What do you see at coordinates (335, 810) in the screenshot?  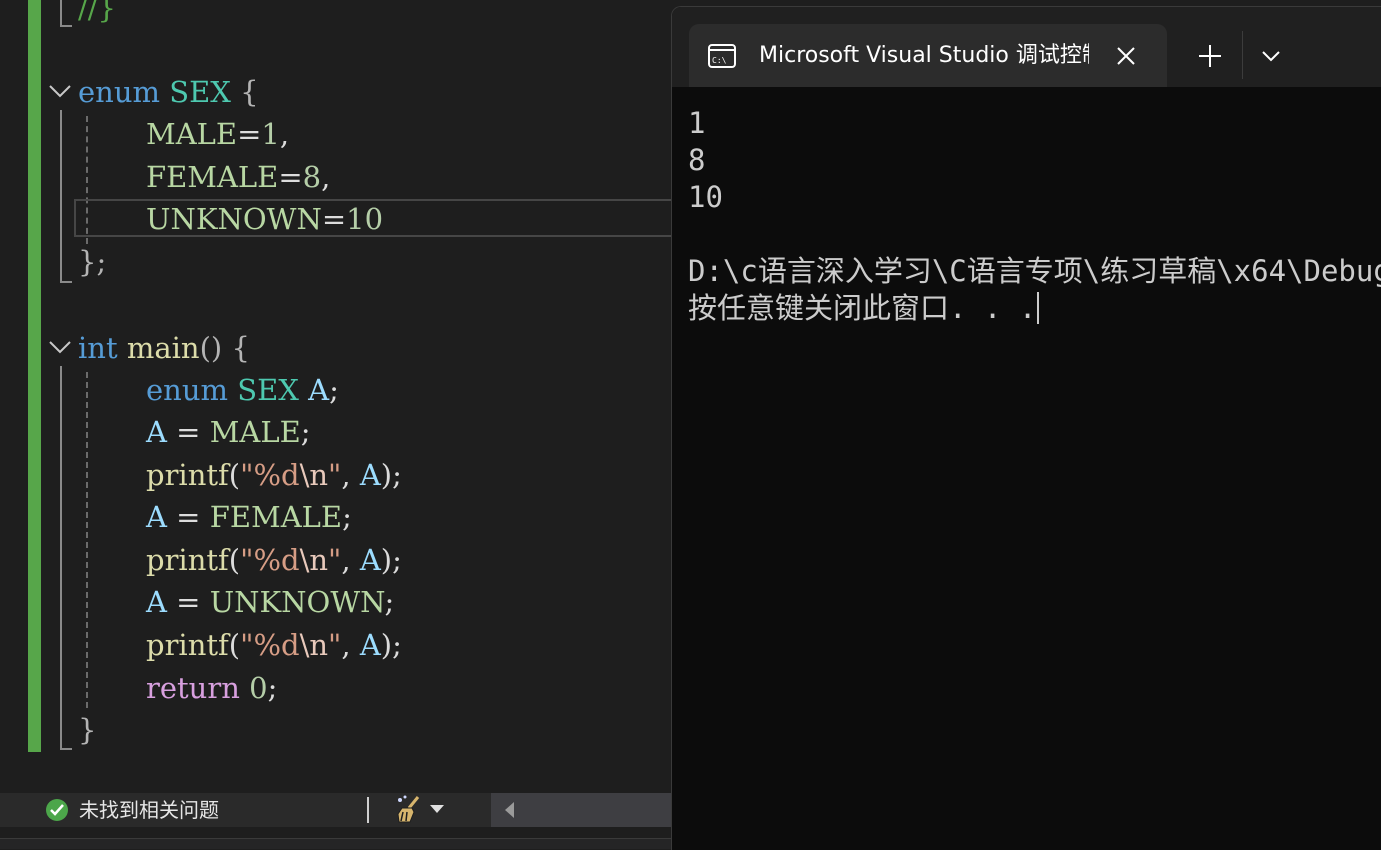 I see `editor-status-bar: 未找到相关问题` at bounding box center [335, 810].